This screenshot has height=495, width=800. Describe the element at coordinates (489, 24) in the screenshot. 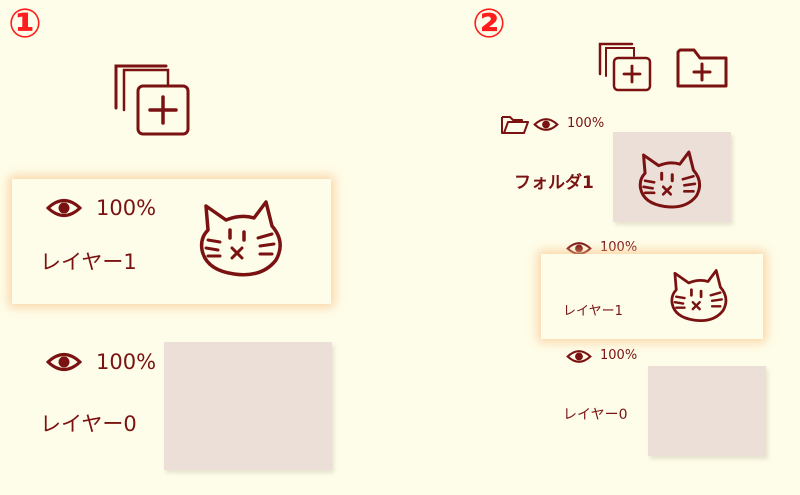

I see `step-two-number: ②` at that location.